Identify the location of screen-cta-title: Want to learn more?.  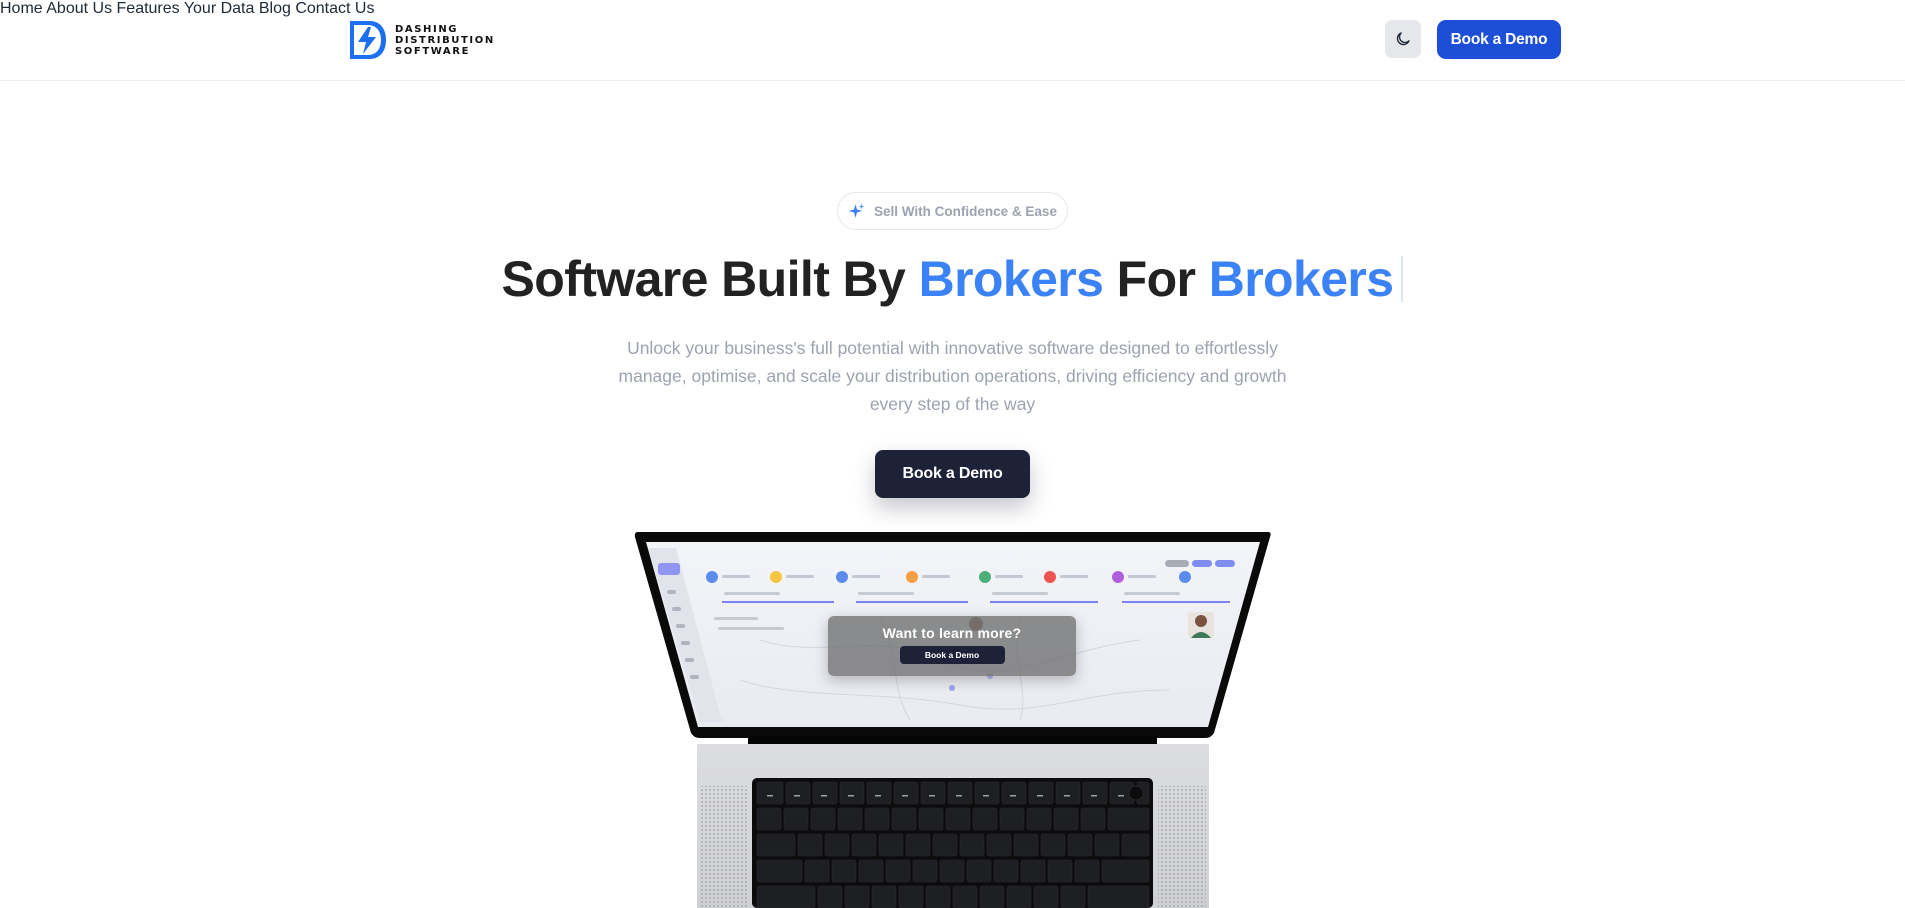
(952, 633).